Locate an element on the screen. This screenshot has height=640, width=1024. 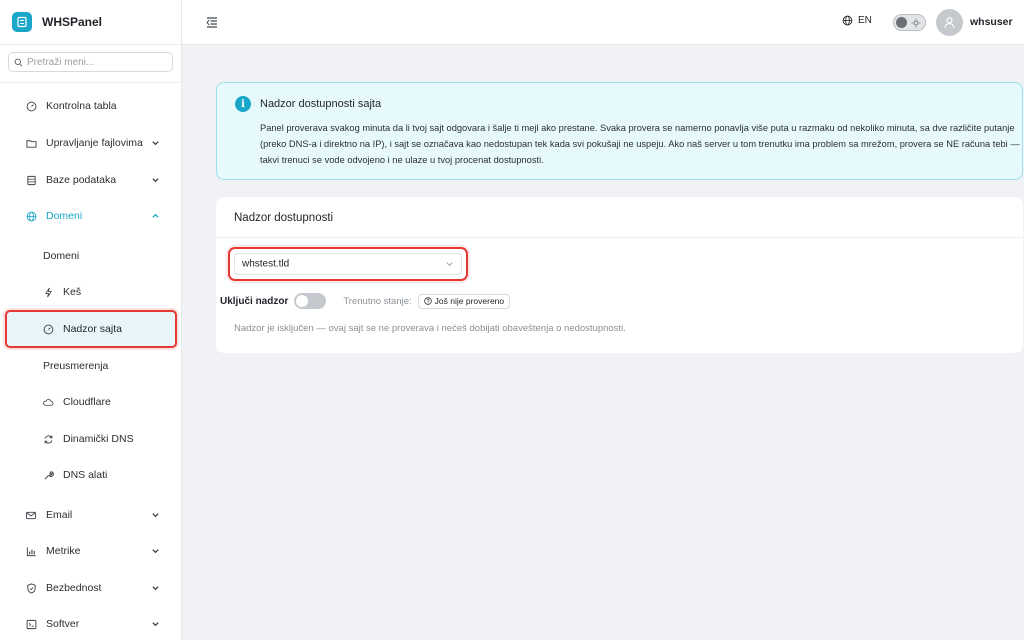
sidebar-subitem-dns-tools: DNS alati is located at coordinates (91, 475).